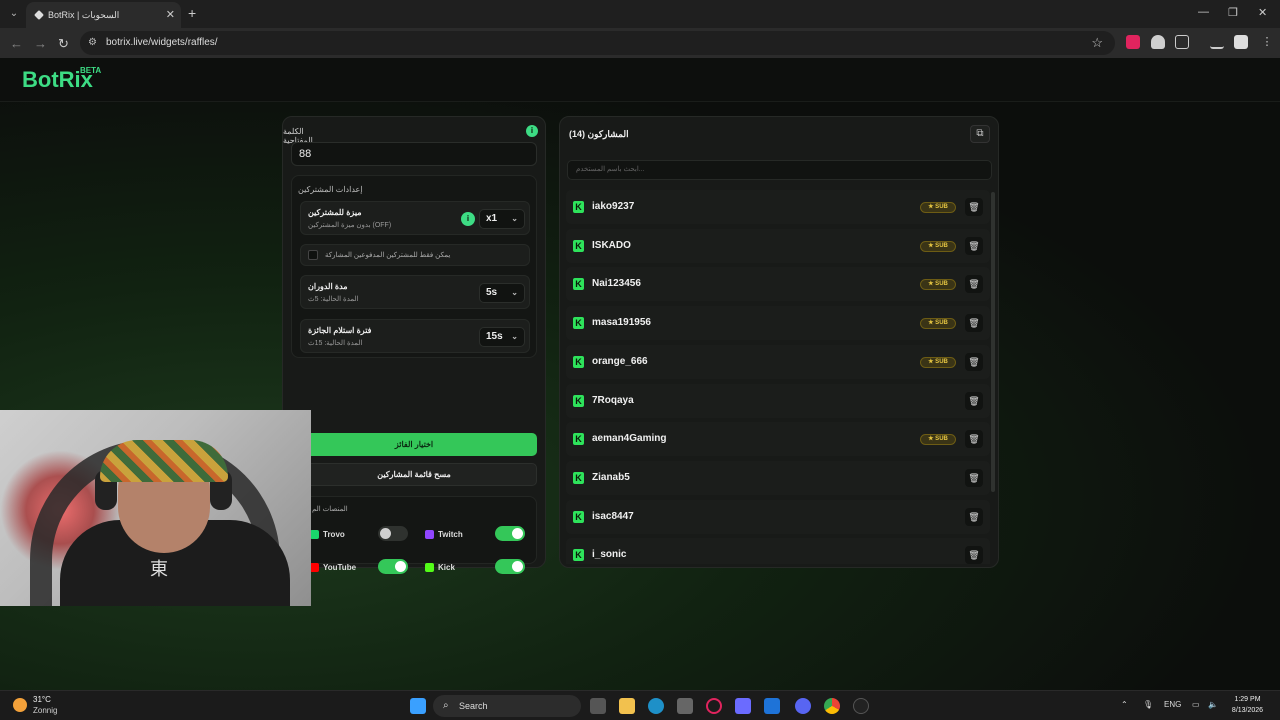 This screenshot has width=1280, height=720. I want to click on sun-icon, so click(20, 705).